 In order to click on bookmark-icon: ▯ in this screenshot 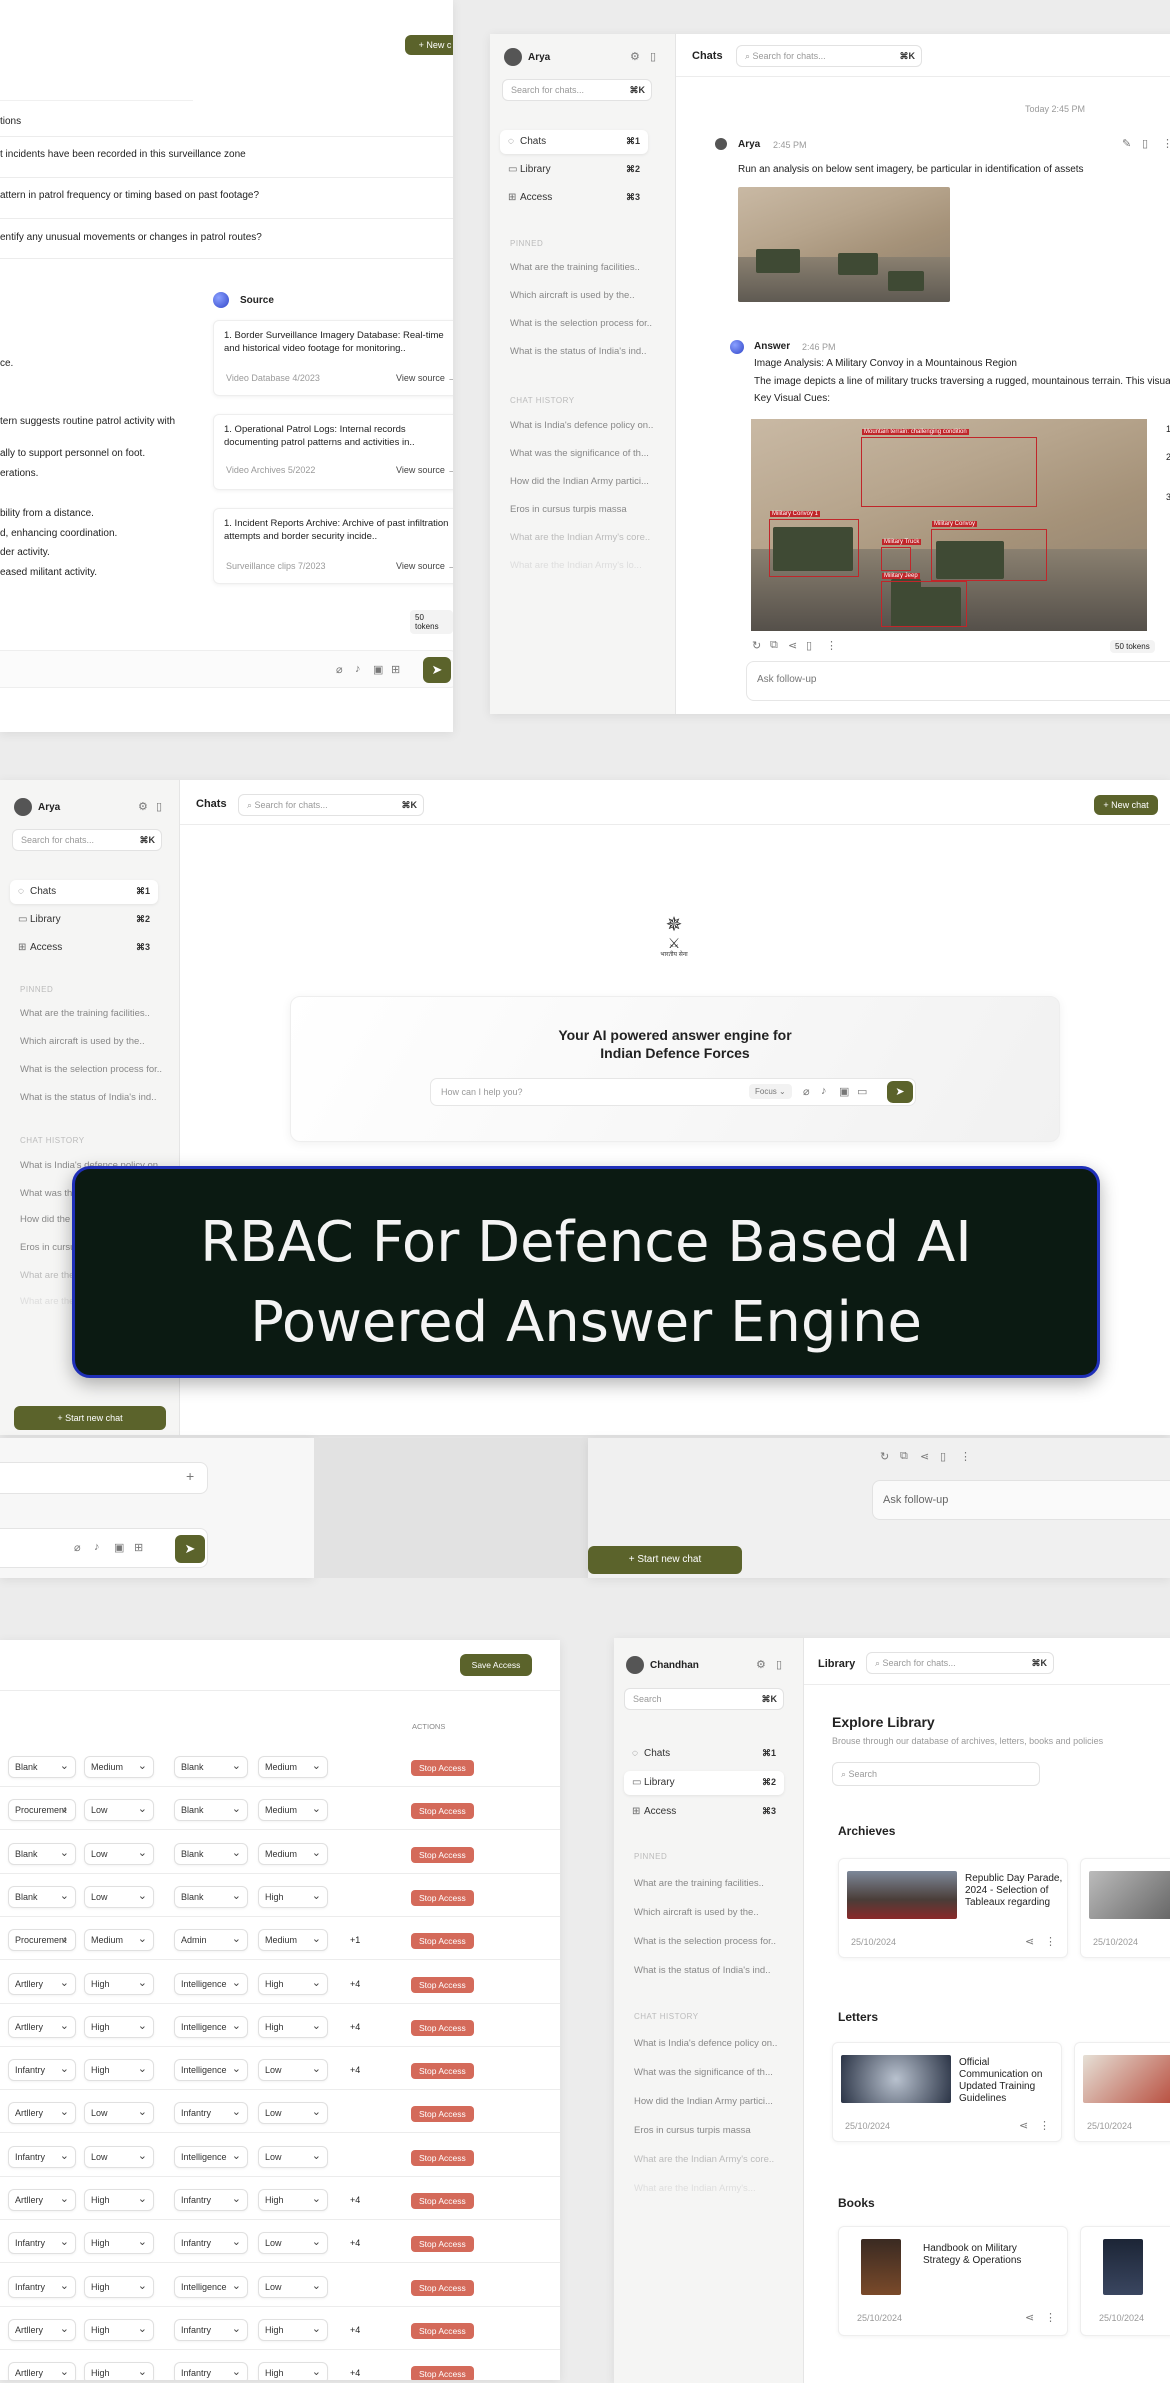, I will do `click(943, 1456)`.